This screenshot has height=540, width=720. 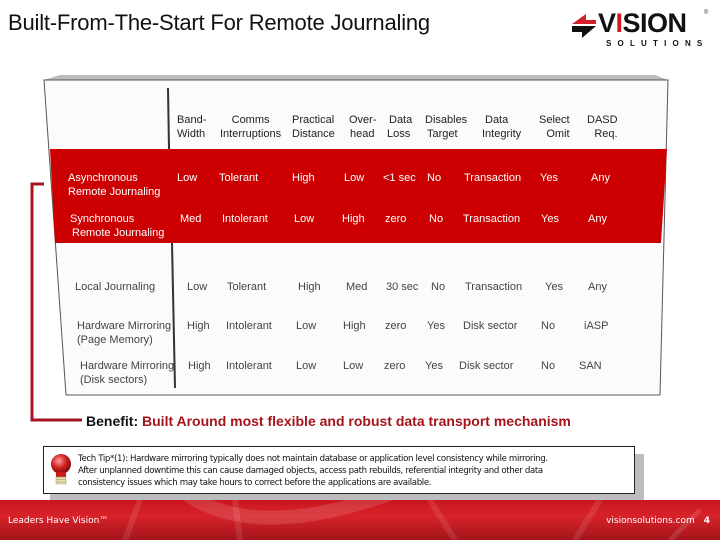 What do you see at coordinates (399, 178) in the screenshot?
I see `table-cell: <1 sec` at bounding box center [399, 178].